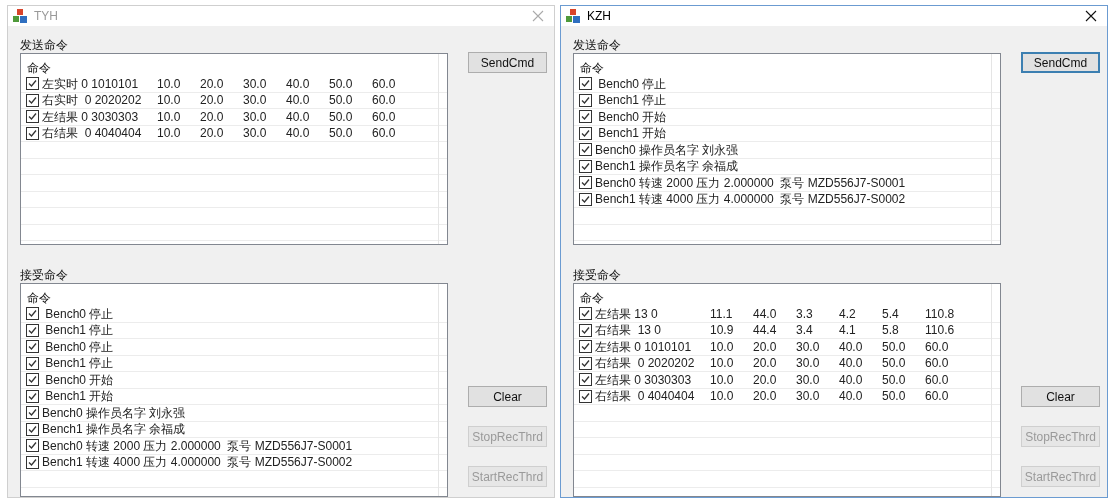 This screenshot has height=503, width=1108. Describe the element at coordinates (891, 313) in the screenshot. I see `list-cell-text: 5.4` at that location.